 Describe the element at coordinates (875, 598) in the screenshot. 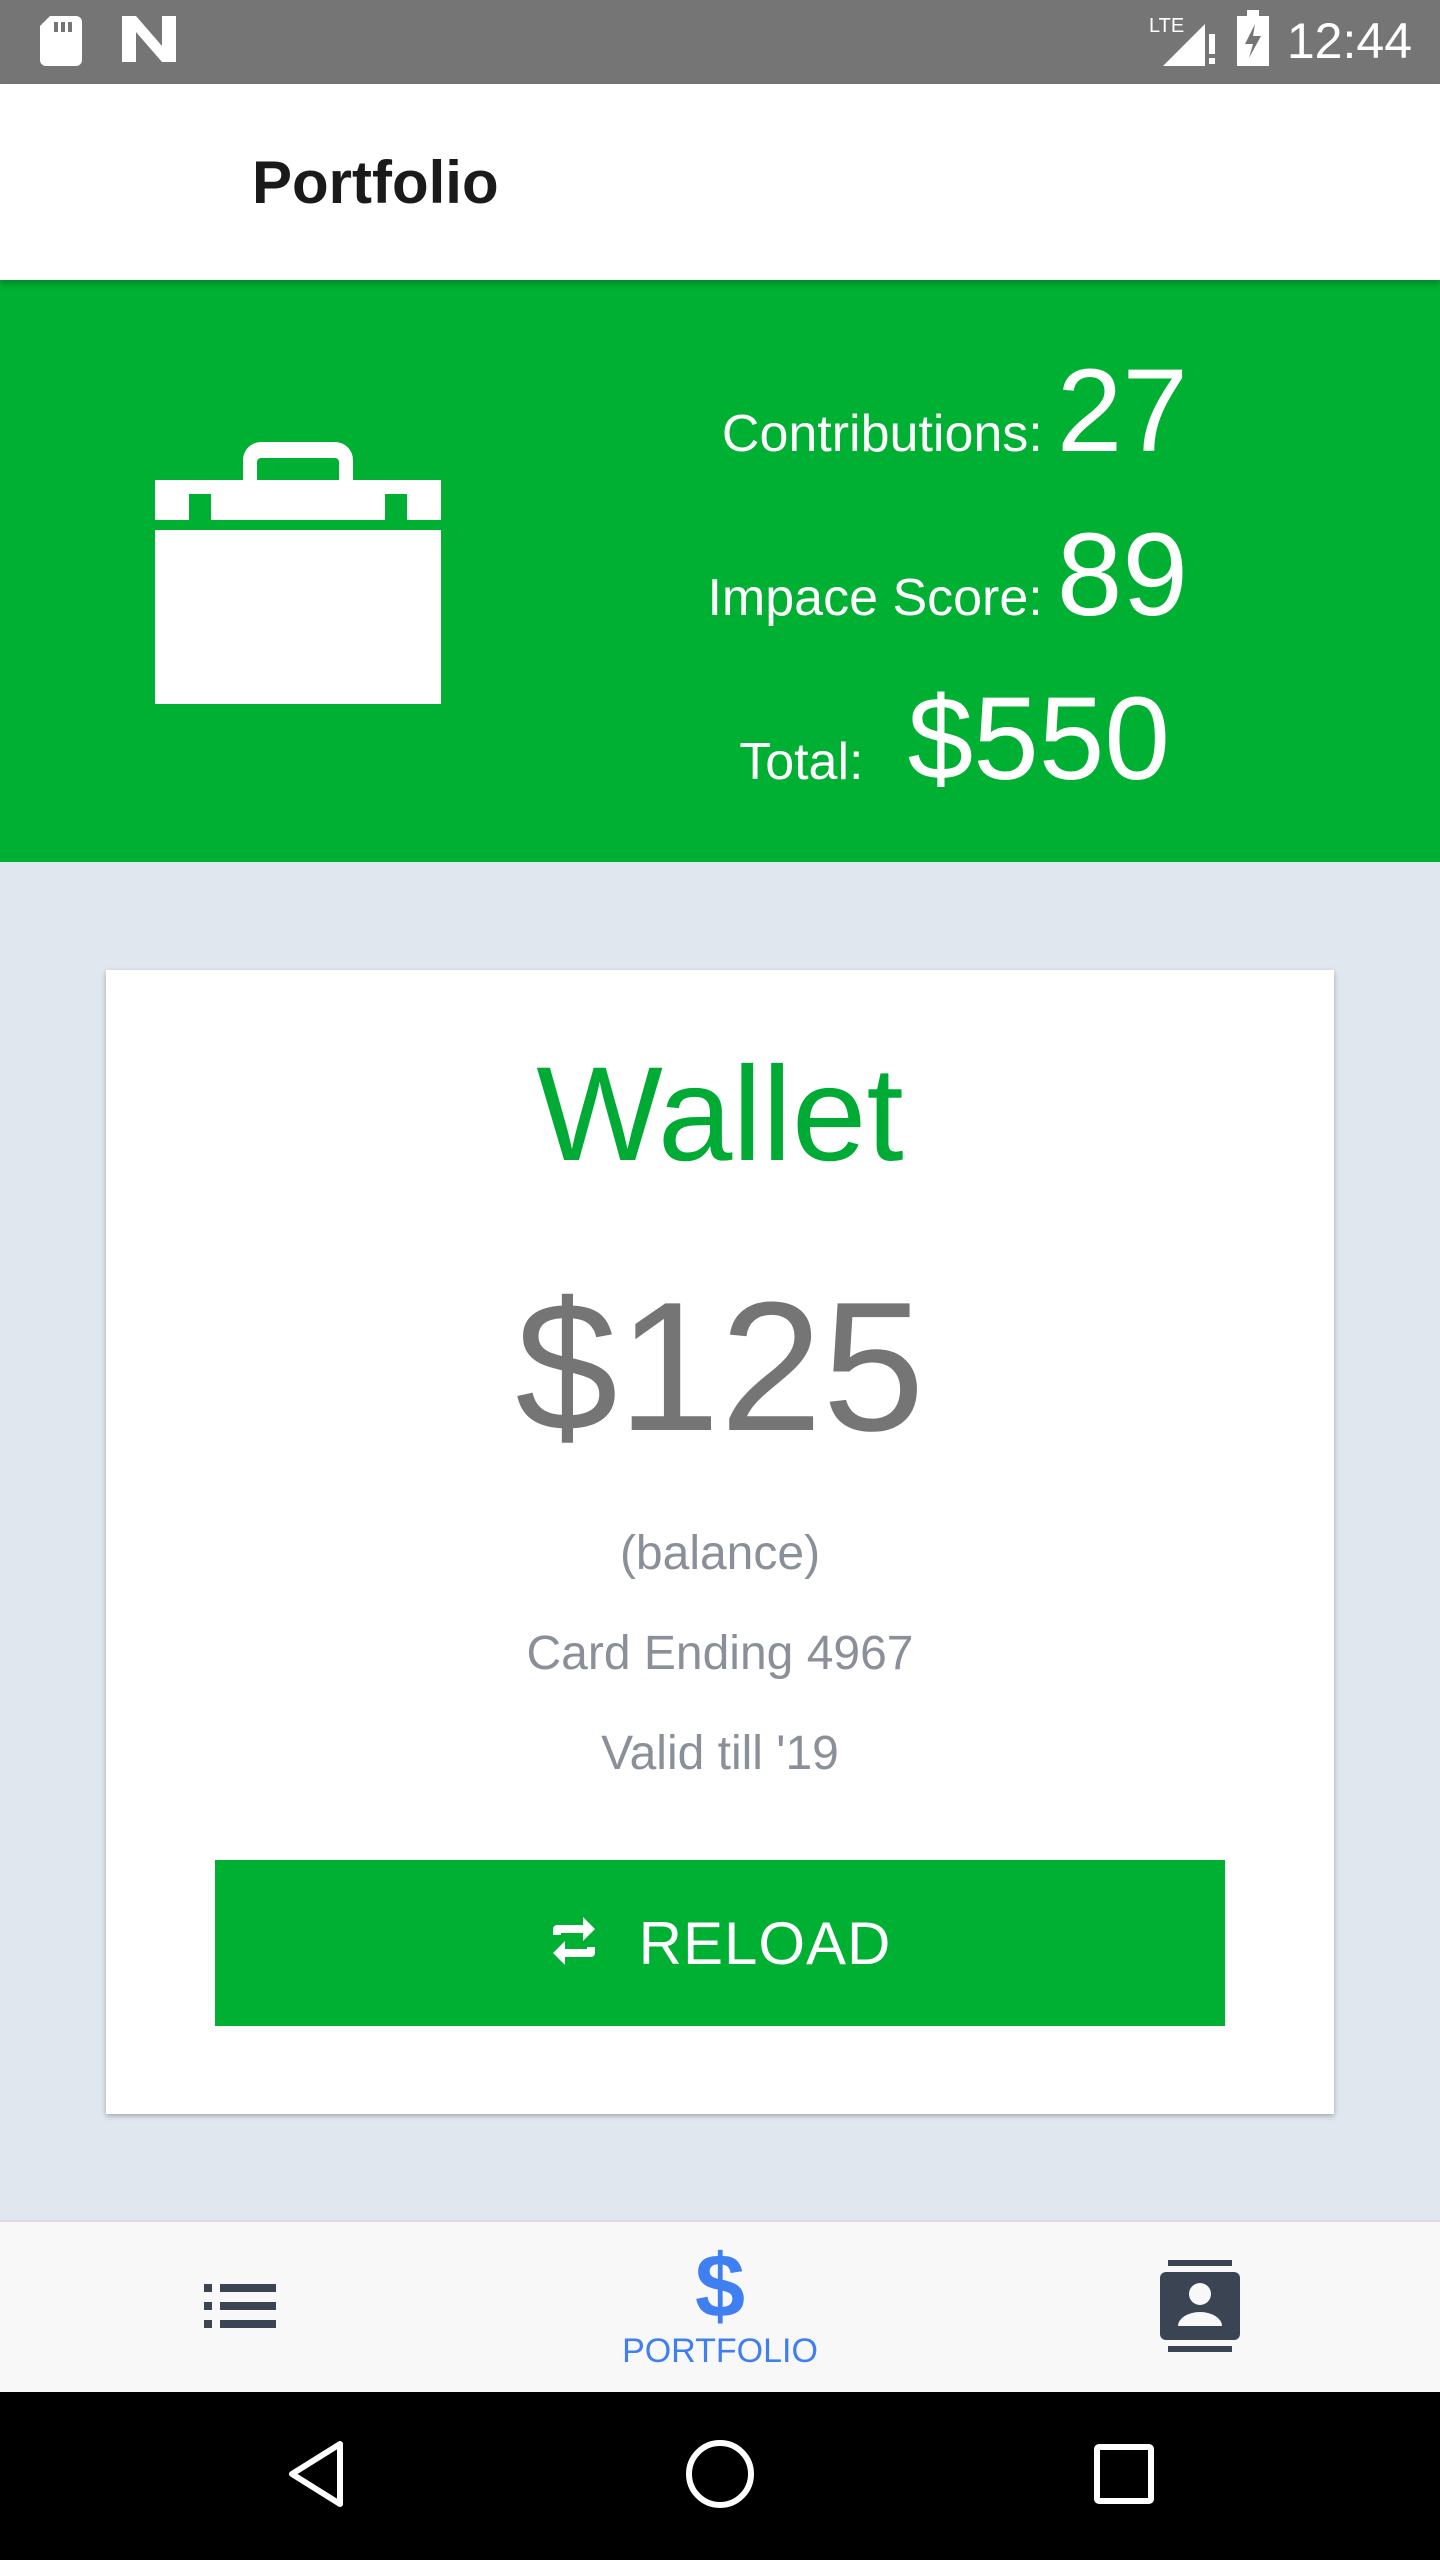

I see `impact-score-label: Impace Score:` at that location.